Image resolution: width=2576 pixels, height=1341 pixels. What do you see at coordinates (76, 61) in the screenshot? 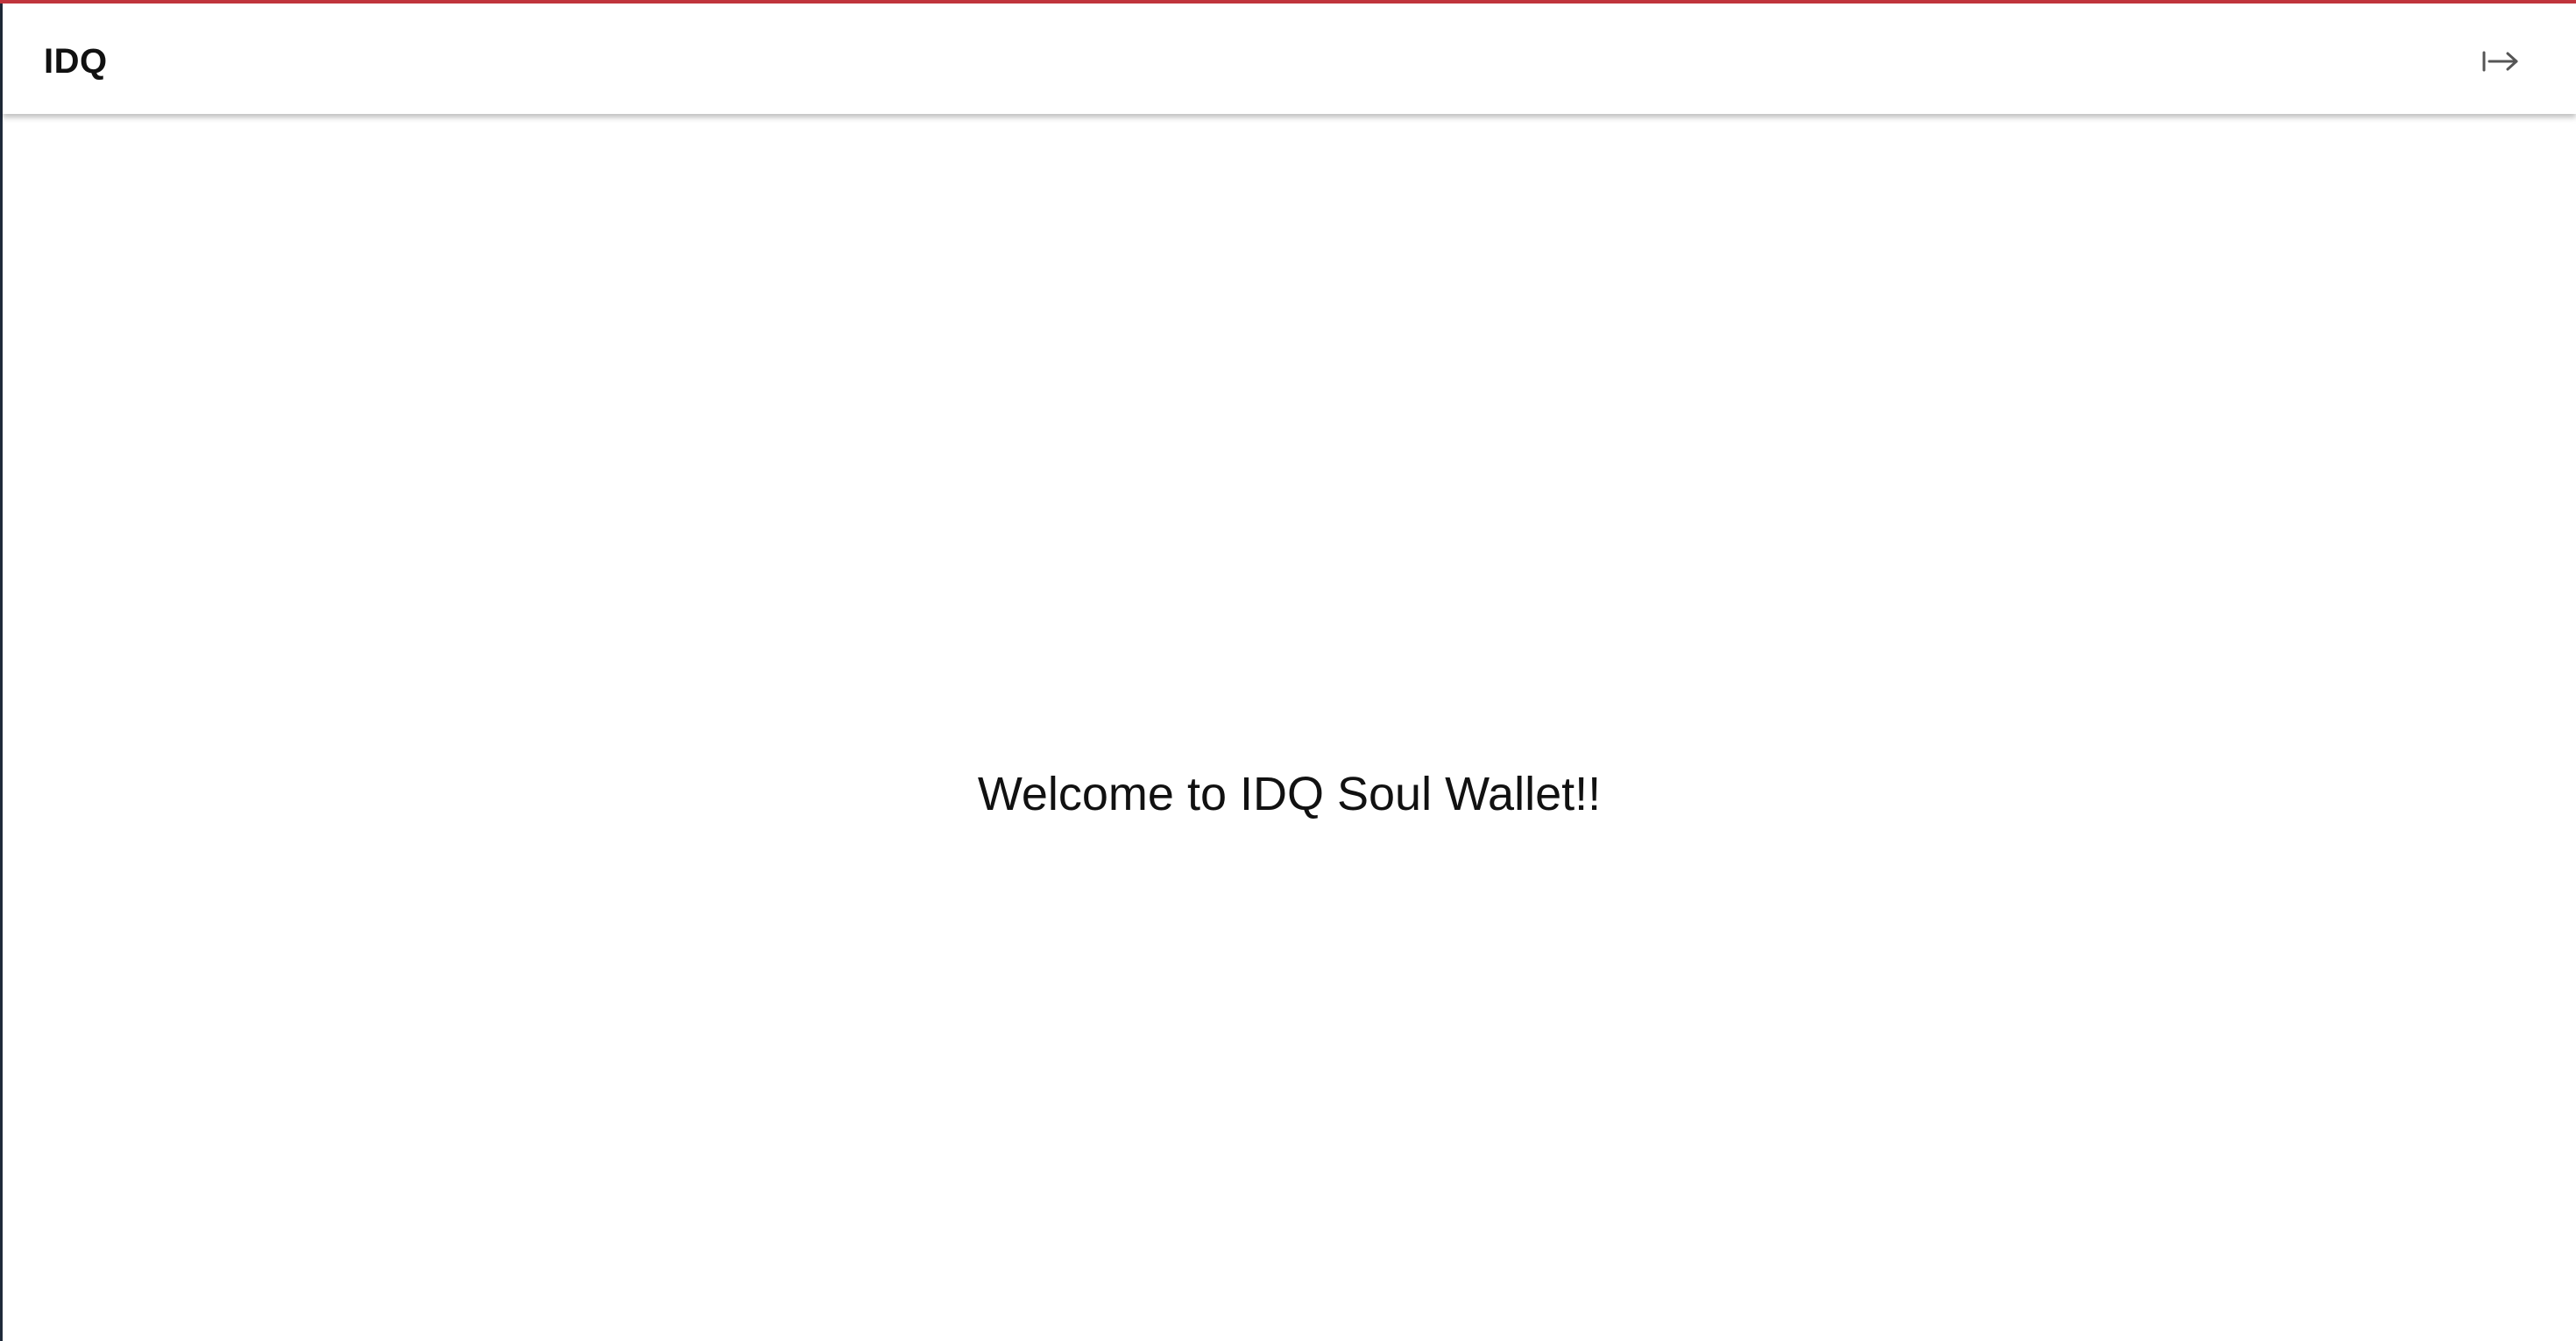
I see `brand-title: IDQ` at bounding box center [76, 61].